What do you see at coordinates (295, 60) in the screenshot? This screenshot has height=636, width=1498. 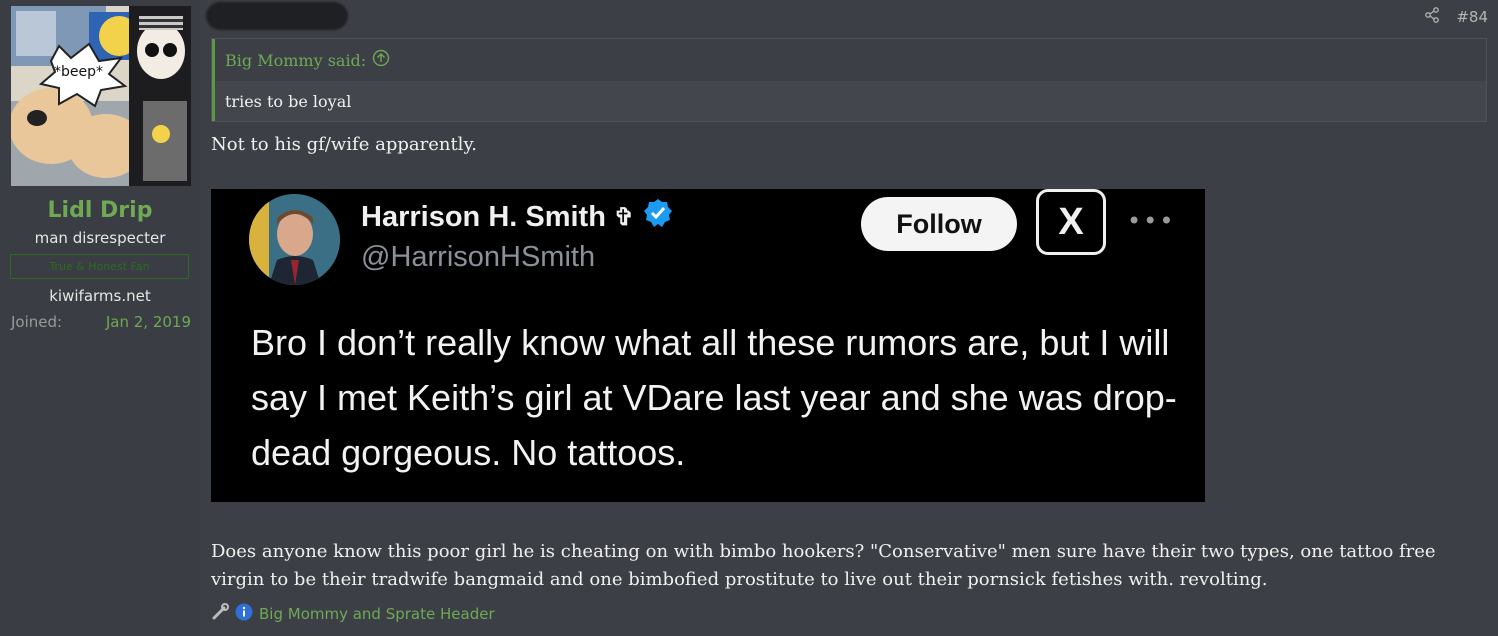 I see `quote-author: Big Mommy said:` at bounding box center [295, 60].